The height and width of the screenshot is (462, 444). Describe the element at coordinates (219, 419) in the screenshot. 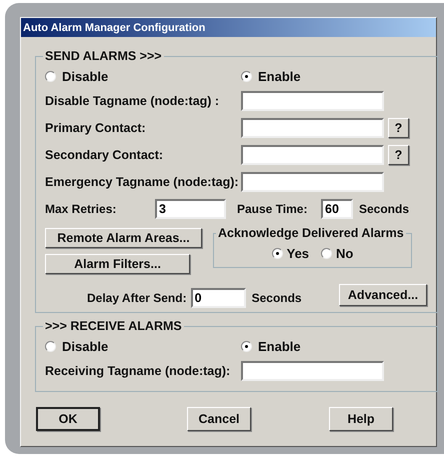

I see `dialog-button: Cancel` at that location.